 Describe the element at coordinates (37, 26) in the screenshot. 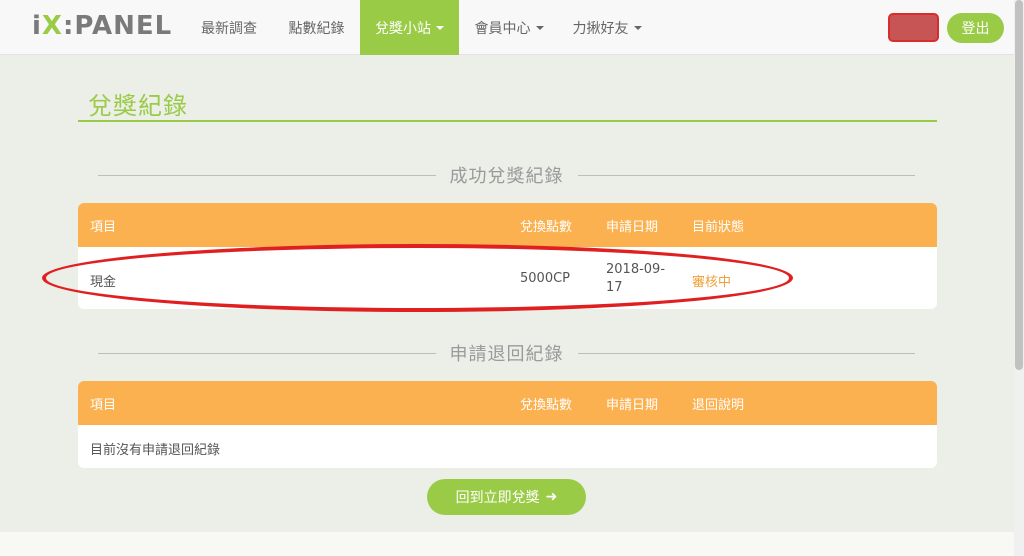

I see `logo-prefix: i` at that location.